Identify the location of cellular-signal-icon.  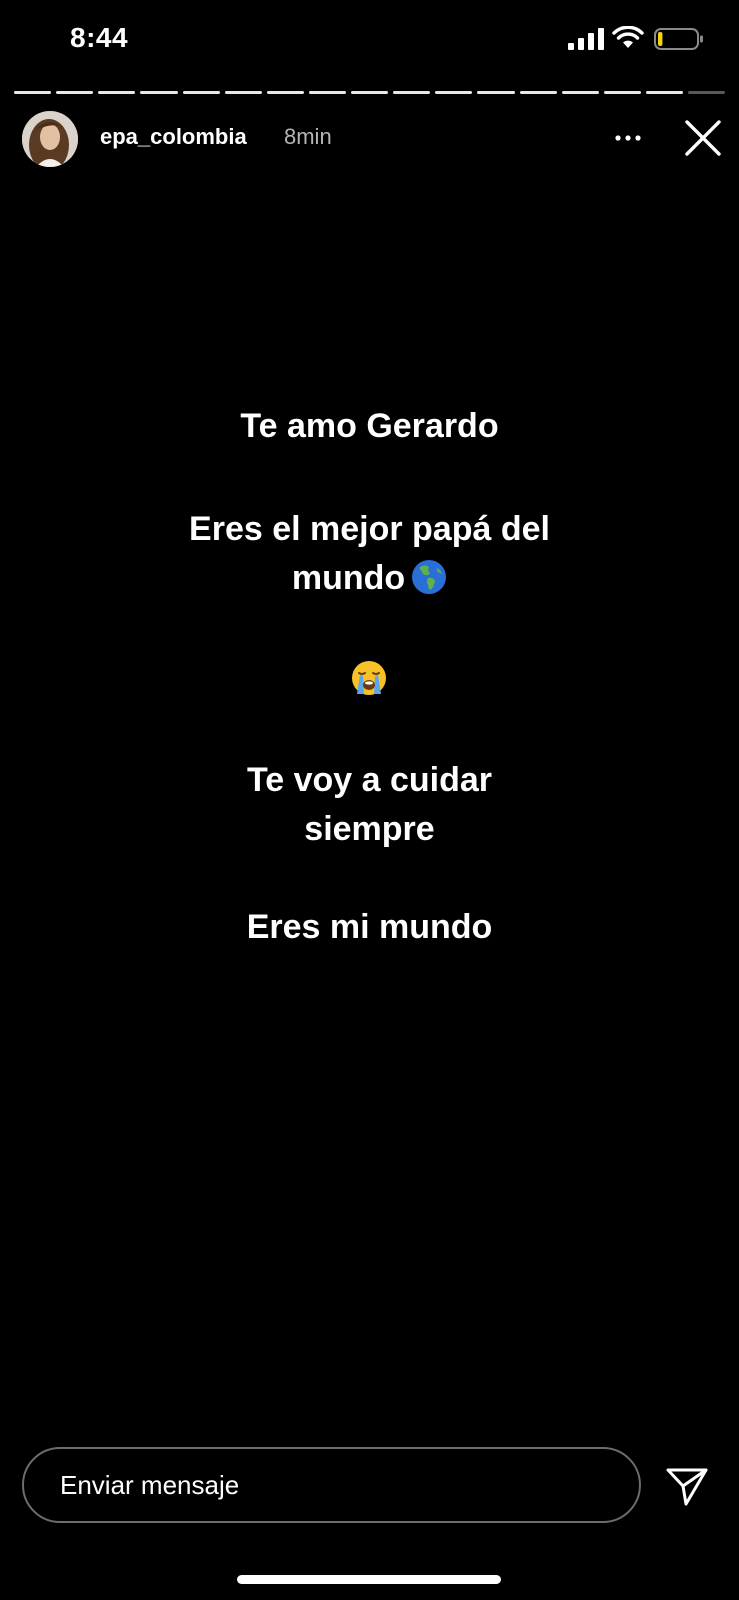
(586, 39).